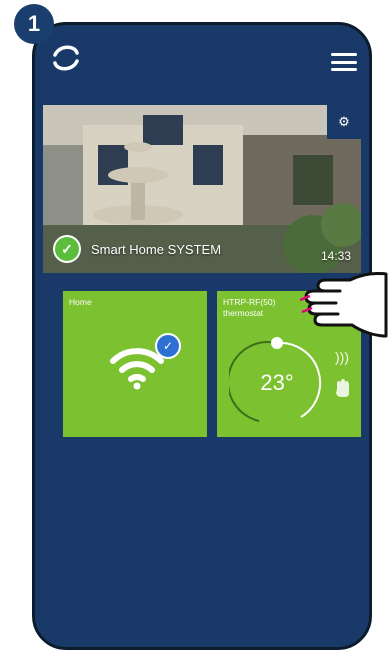  What do you see at coordinates (344, 122) in the screenshot?
I see `settings-gear-icon: ⚙` at bounding box center [344, 122].